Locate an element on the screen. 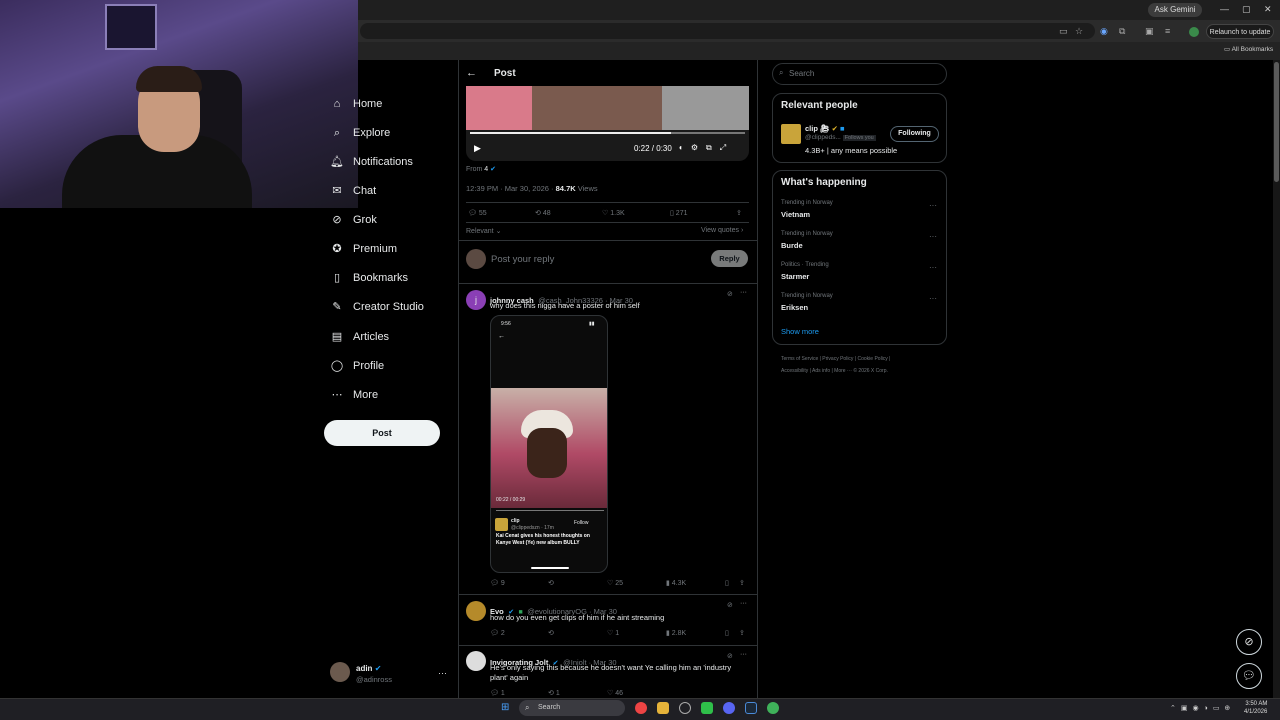 This screenshot has height=720, width=1280. fullscreen-icon: ⤢ is located at coordinates (727, 147).